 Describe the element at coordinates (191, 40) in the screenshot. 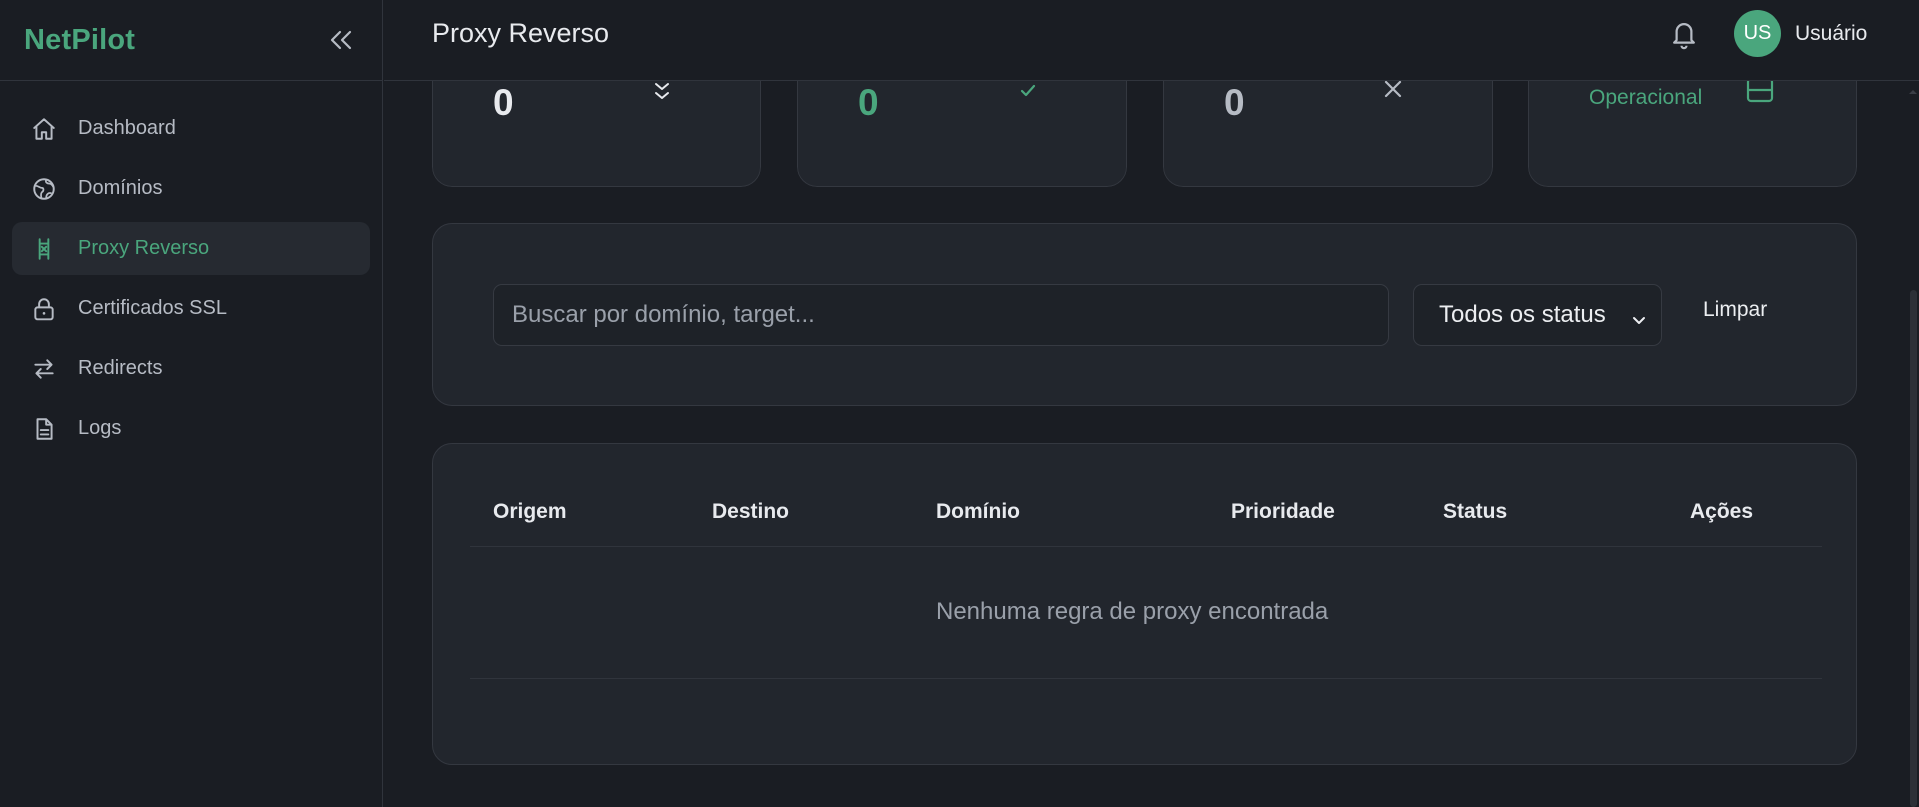

I see `brand-header: NetPilot` at that location.